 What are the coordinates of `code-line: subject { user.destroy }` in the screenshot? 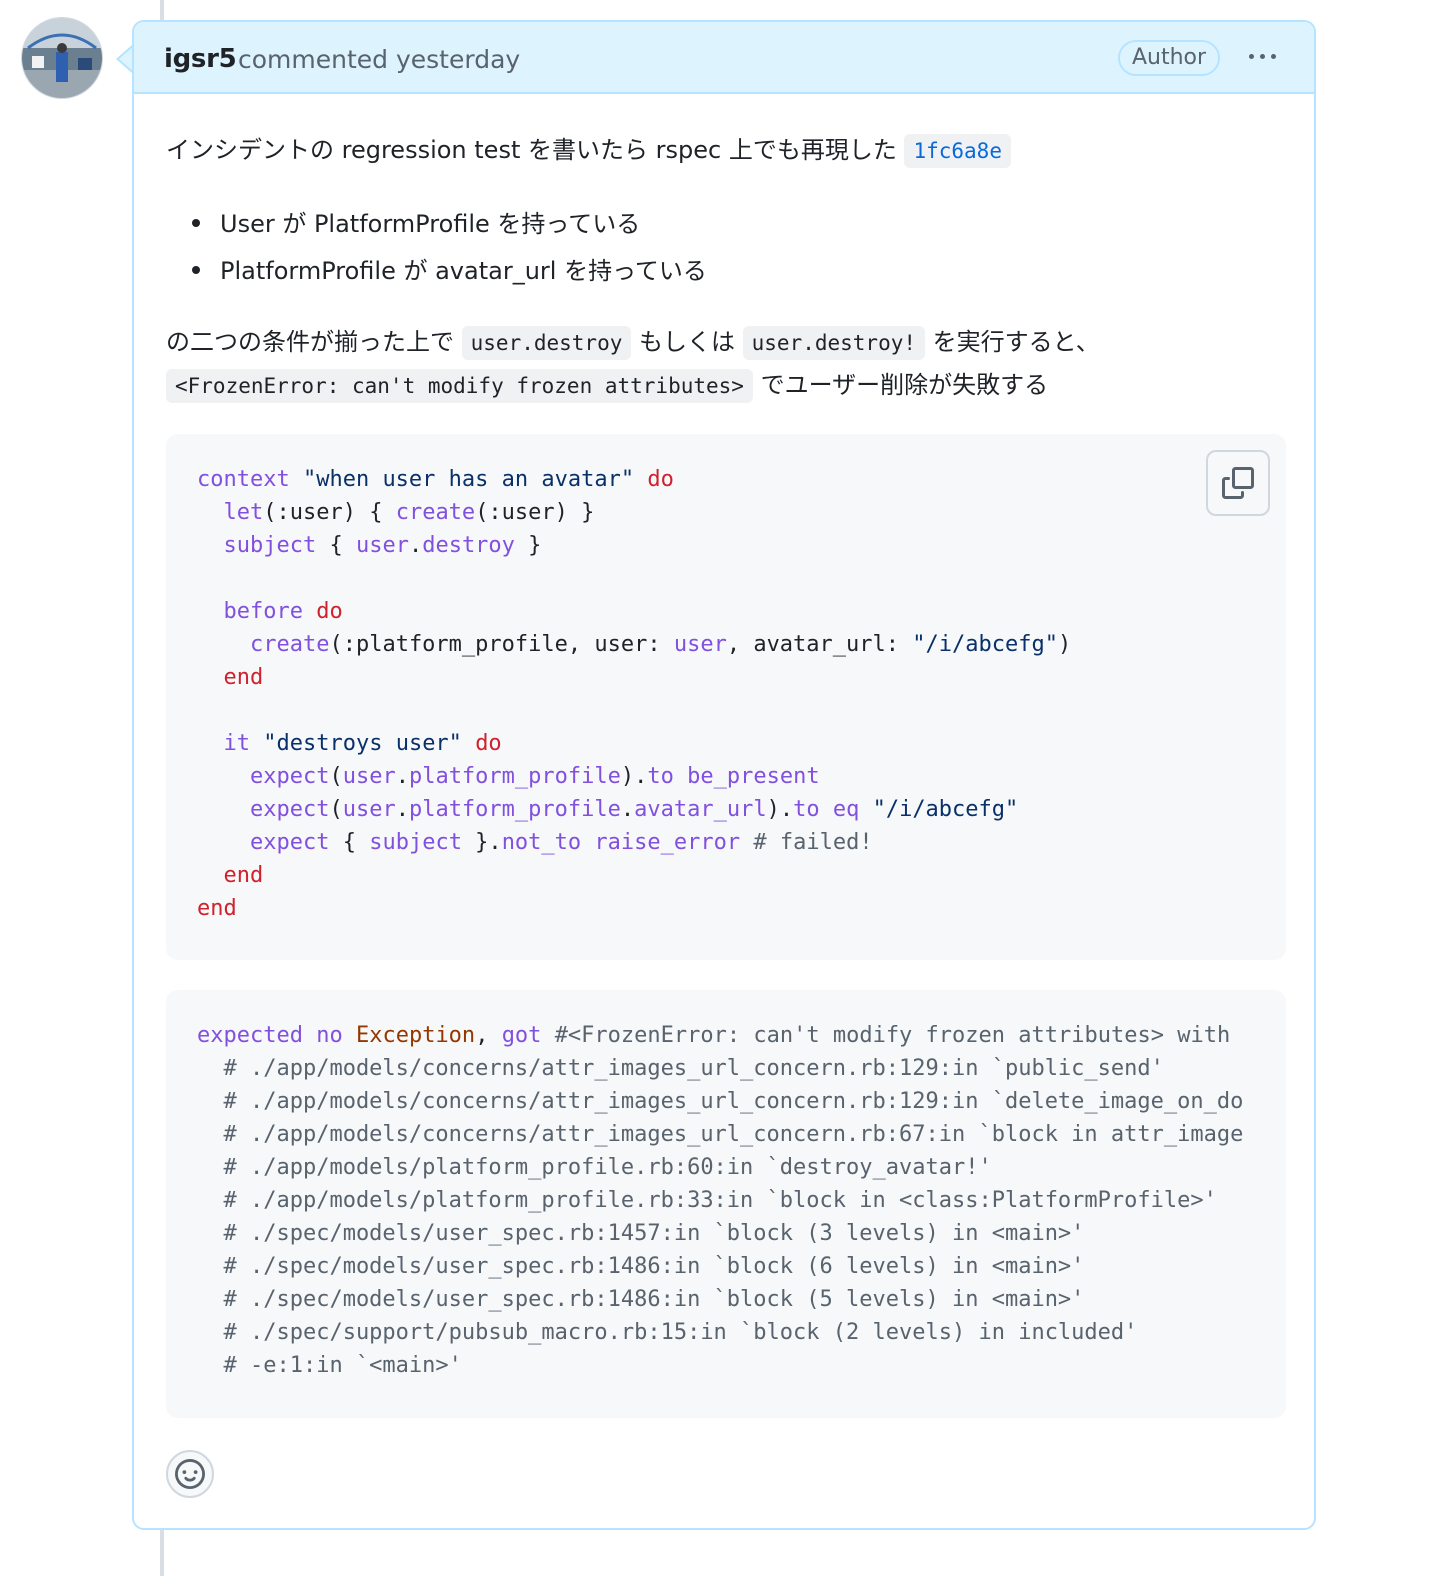 It's located at (382, 545).